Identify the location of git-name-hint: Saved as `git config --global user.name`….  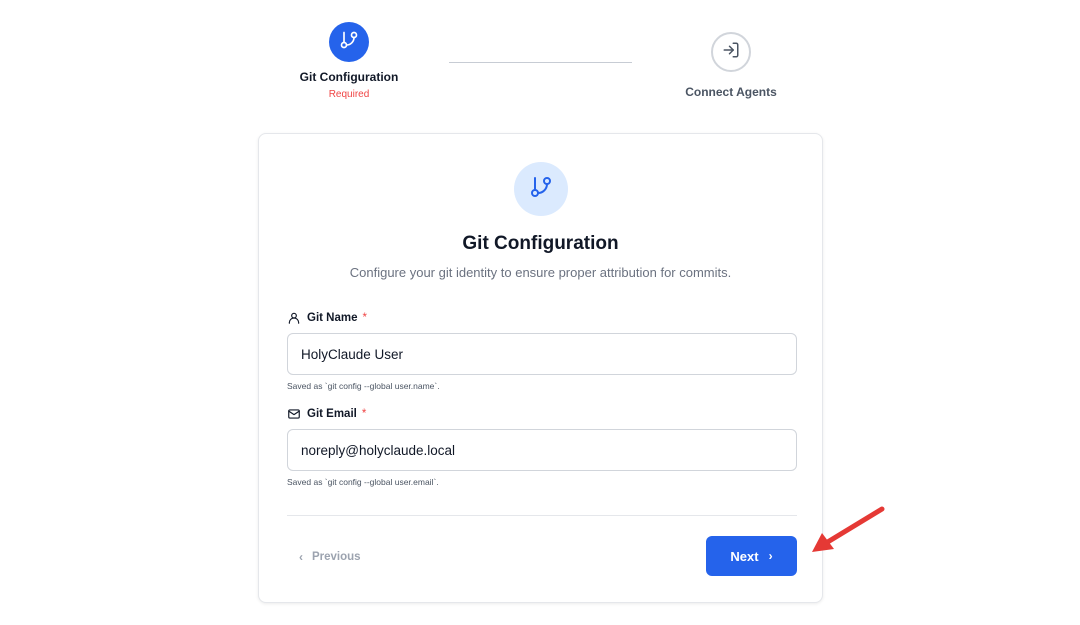
(363, 386).